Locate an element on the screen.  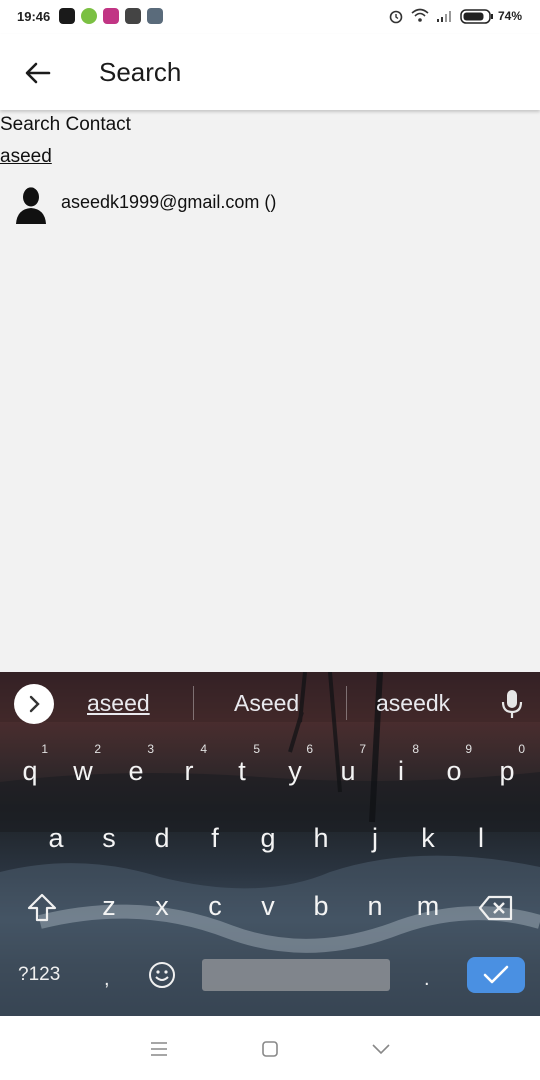
signal-icon is located at coordinates (444, 16).